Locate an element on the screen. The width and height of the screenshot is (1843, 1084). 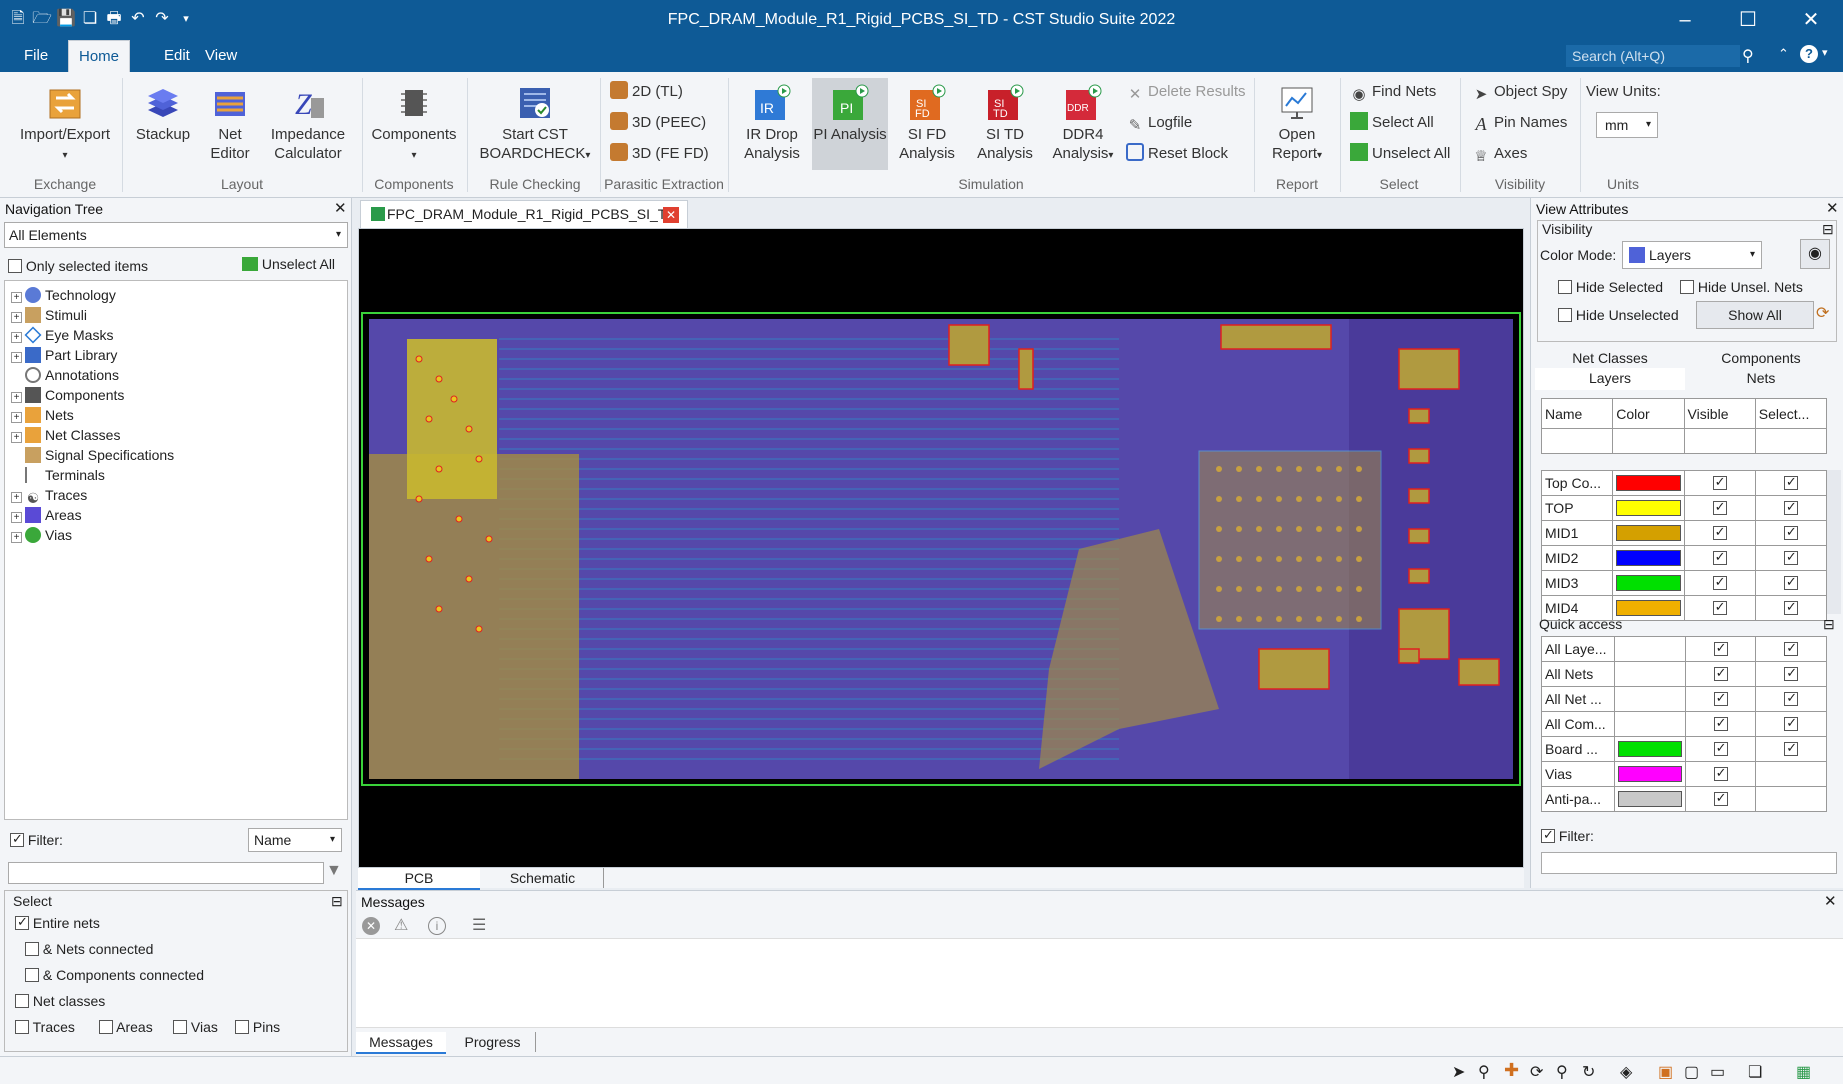
element-filter-select: All Elements ▾ is located at coordinates (176, 235).